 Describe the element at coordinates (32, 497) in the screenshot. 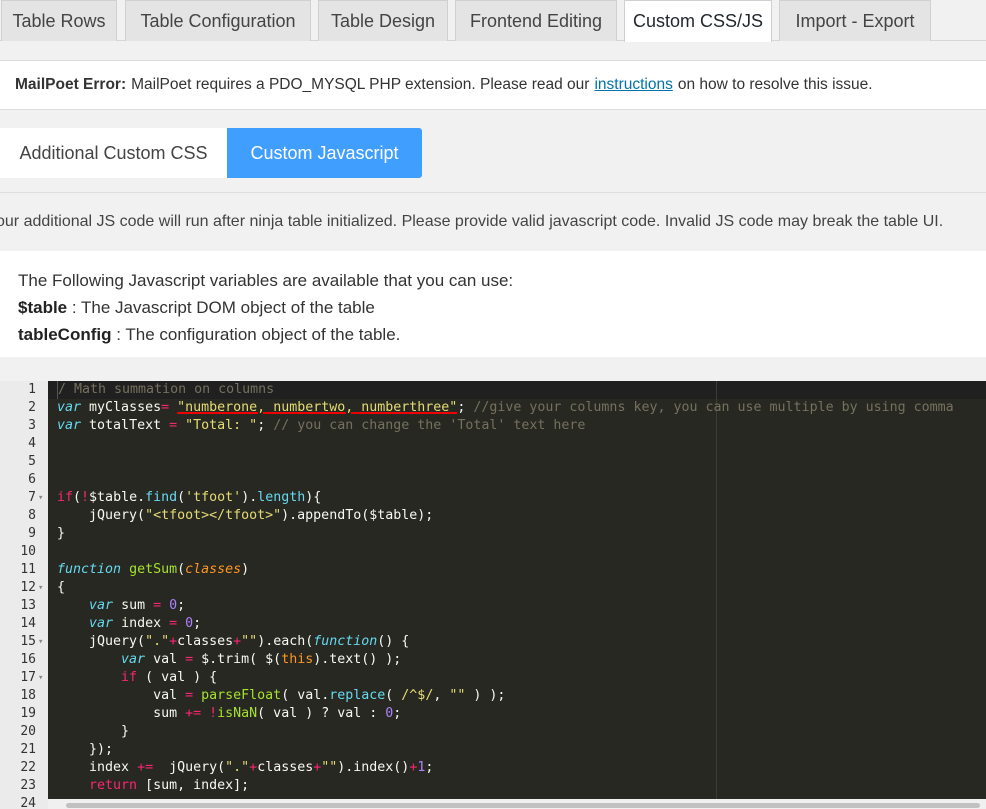

I see `line-number-label: 7` at that location.